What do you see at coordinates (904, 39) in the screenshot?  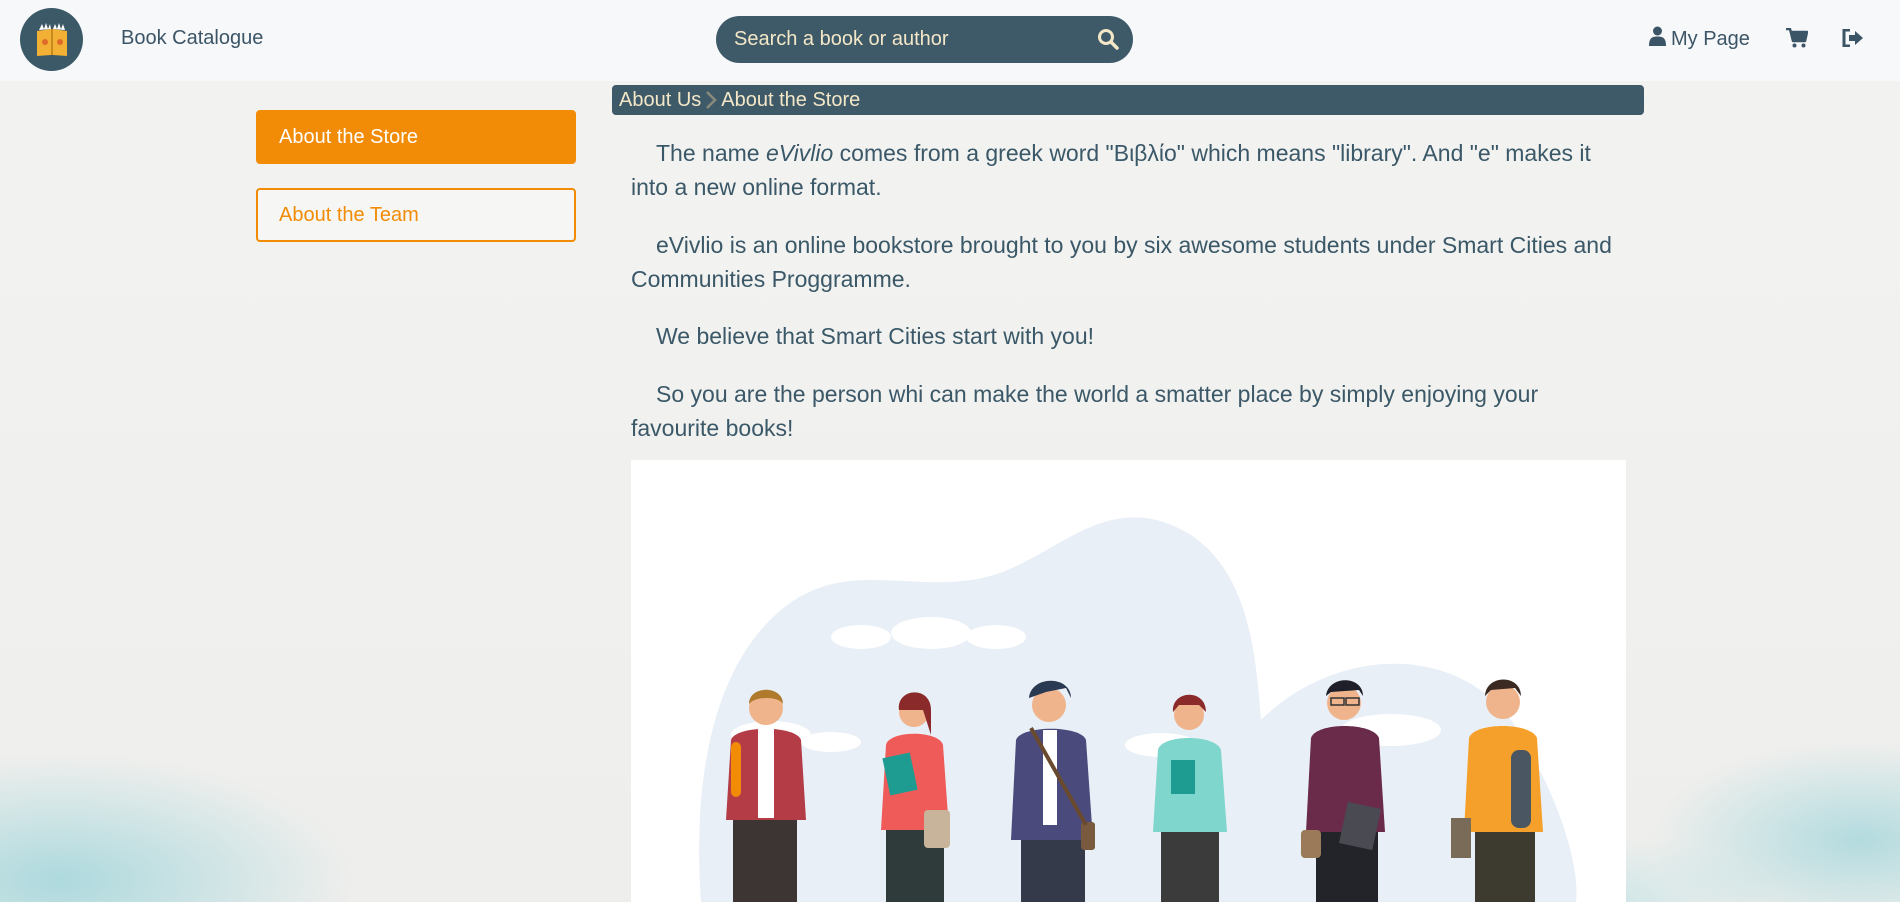 I see `search-input` at bounding box center [904, 39].